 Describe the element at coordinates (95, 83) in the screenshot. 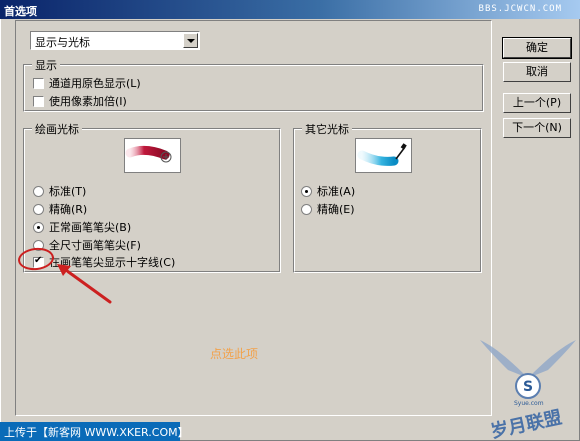

I see `channels-color-label: 通道用原色显示(L)` at that location.